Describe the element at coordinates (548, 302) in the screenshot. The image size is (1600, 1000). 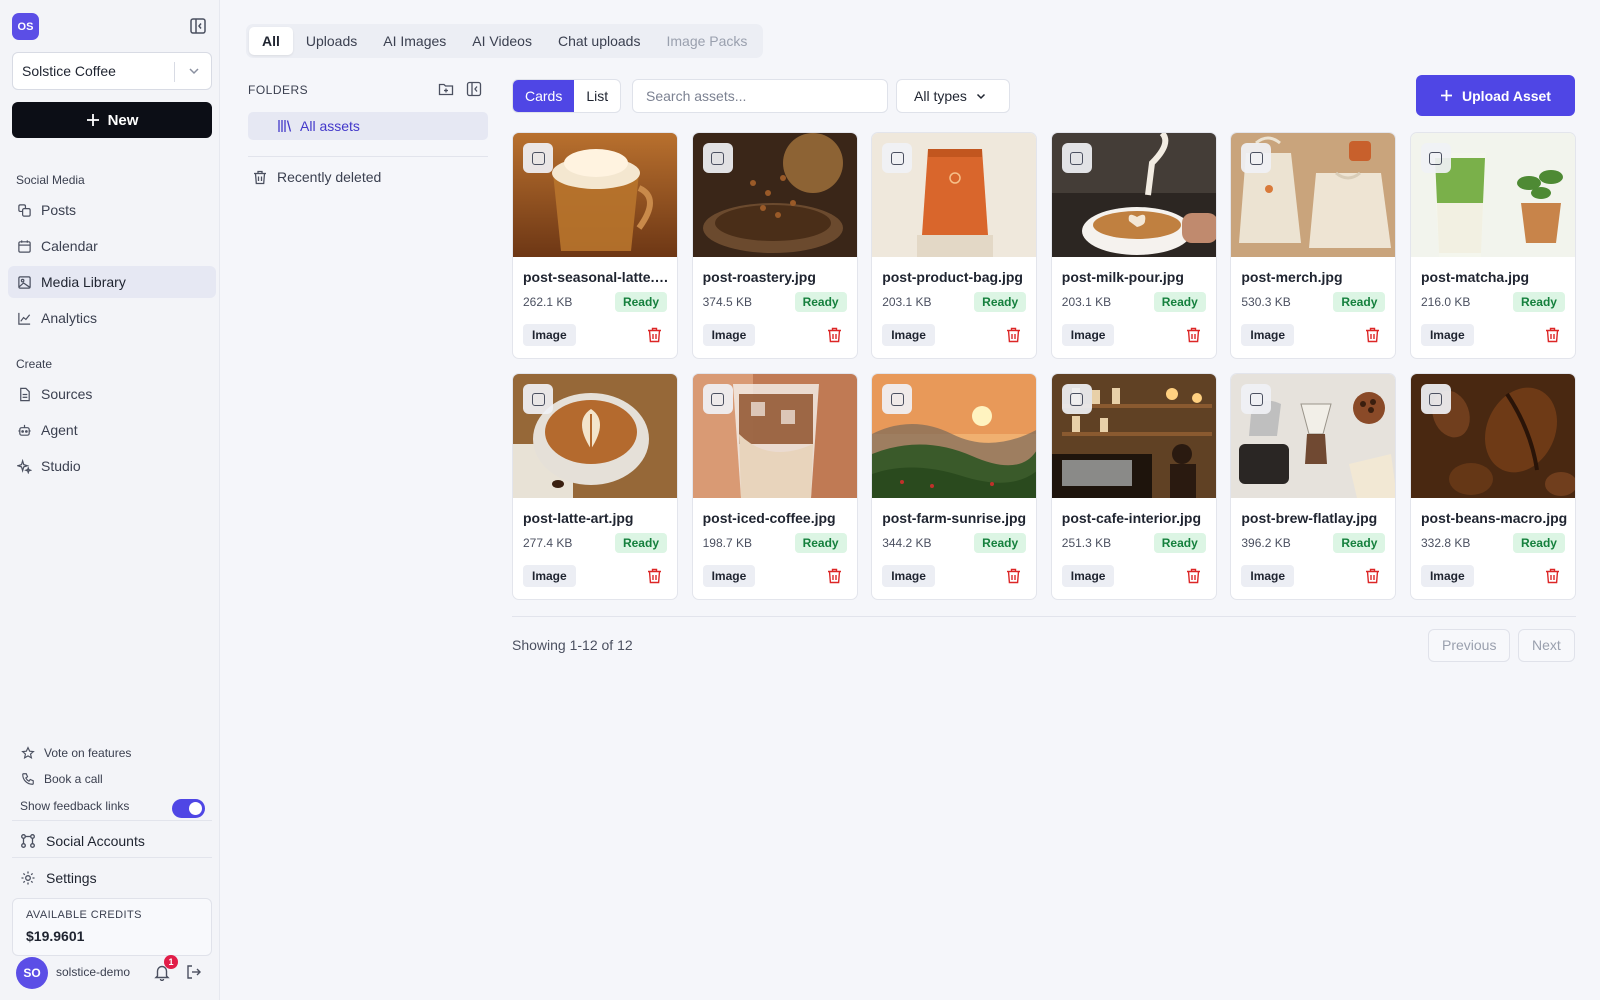
I see `asset-file-size: 262.1 KB` at that location.